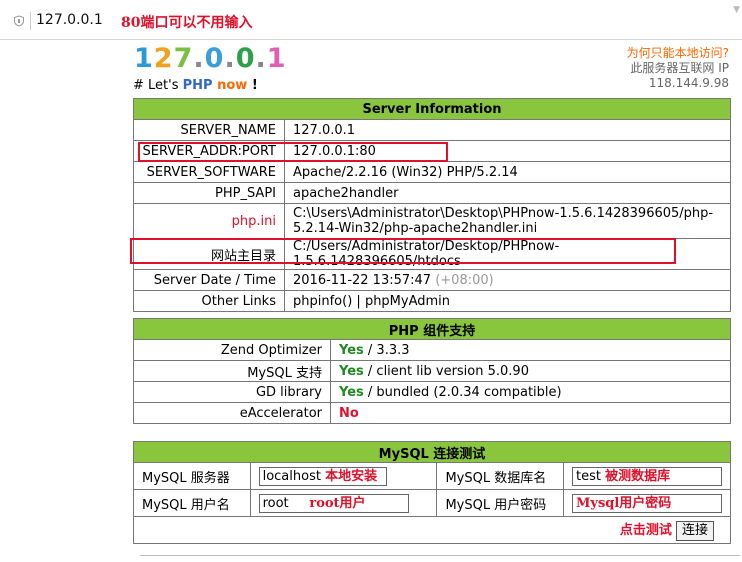 The width and height of the screenshot is (742, 562). I want to click on mysql-detail: / client lib version 5.0.90, so click(446, 371).